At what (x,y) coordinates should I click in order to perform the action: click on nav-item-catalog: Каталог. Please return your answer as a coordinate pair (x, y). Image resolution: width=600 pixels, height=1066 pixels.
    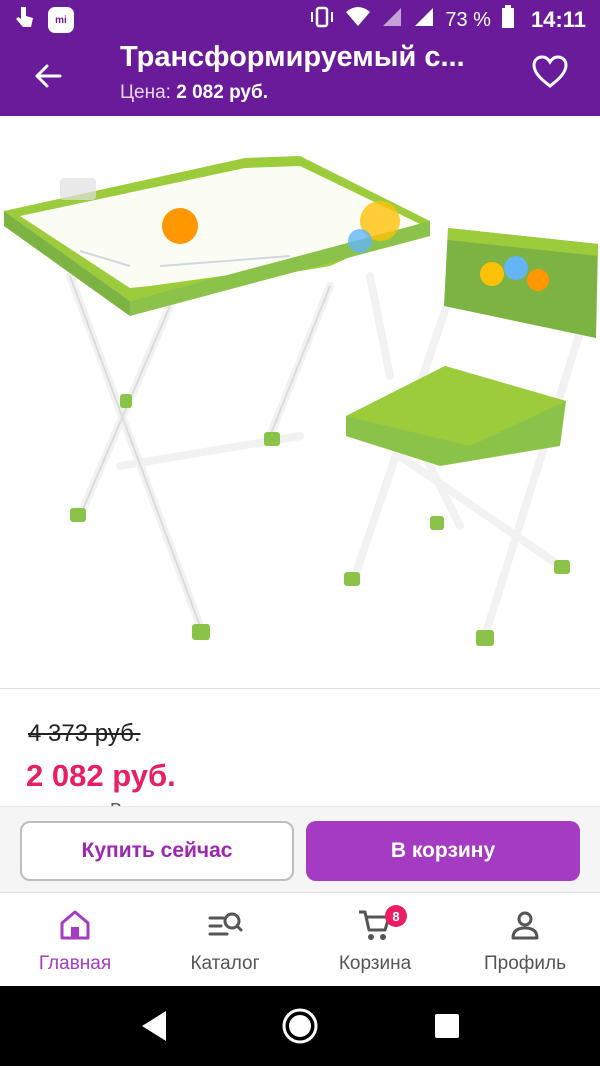
    Looking at the image, I should click on (225, 939).